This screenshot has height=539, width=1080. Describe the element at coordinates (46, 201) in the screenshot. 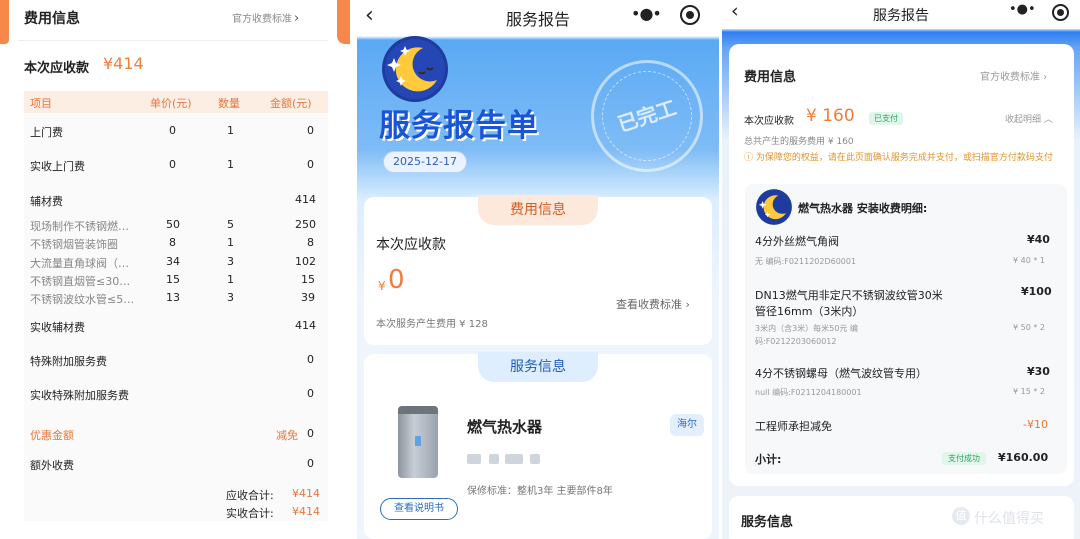

I see `row-name: 辅材费` at that location.